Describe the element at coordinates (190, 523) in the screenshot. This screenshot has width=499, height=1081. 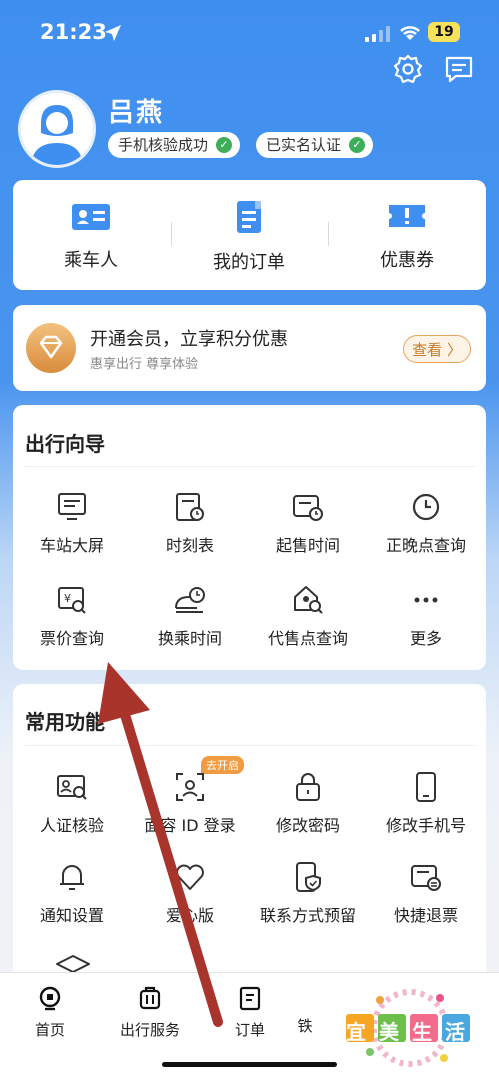
I see `guide-item-timetable: 时刻表` at that location.